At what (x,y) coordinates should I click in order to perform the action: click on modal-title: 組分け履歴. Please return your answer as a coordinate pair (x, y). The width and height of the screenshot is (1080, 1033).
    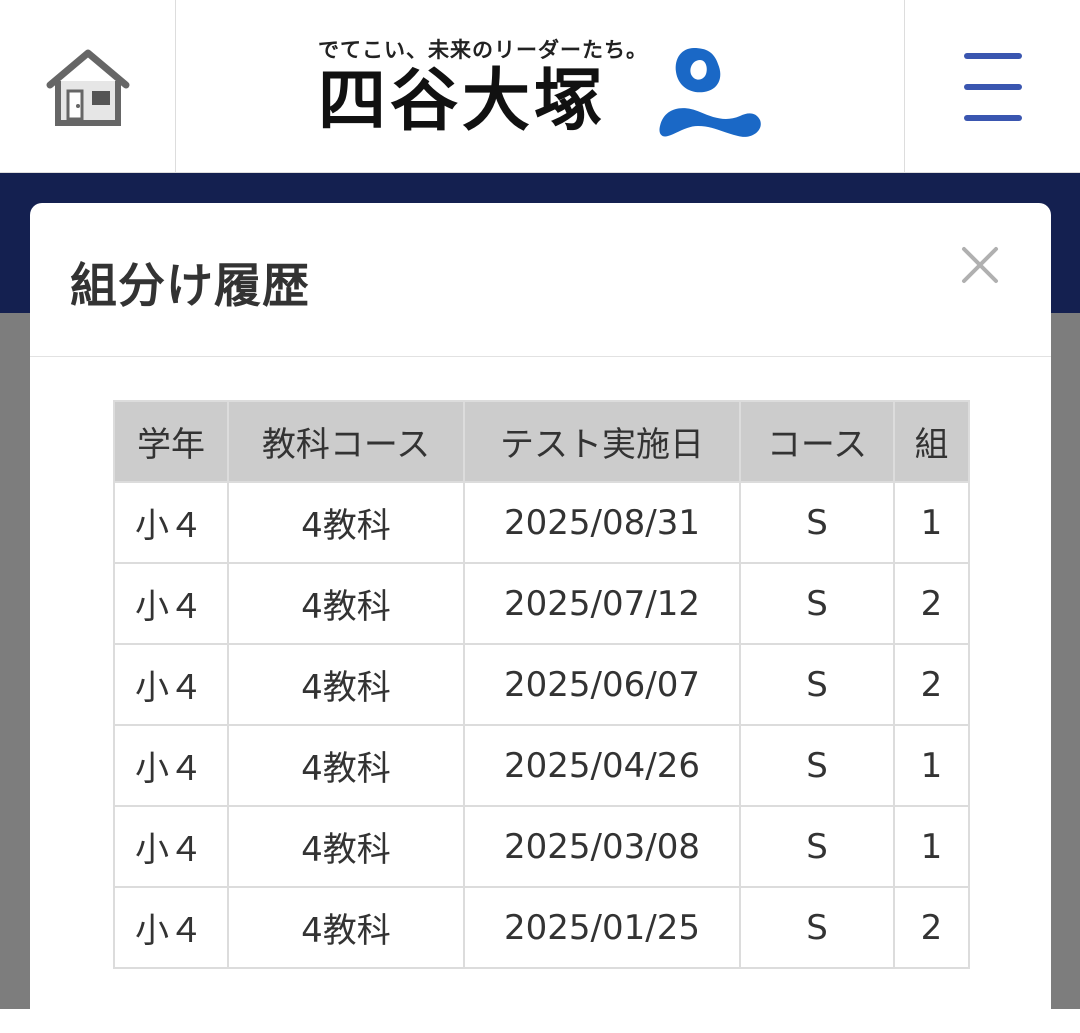
    Looking at the image, I should click on (190, 286).